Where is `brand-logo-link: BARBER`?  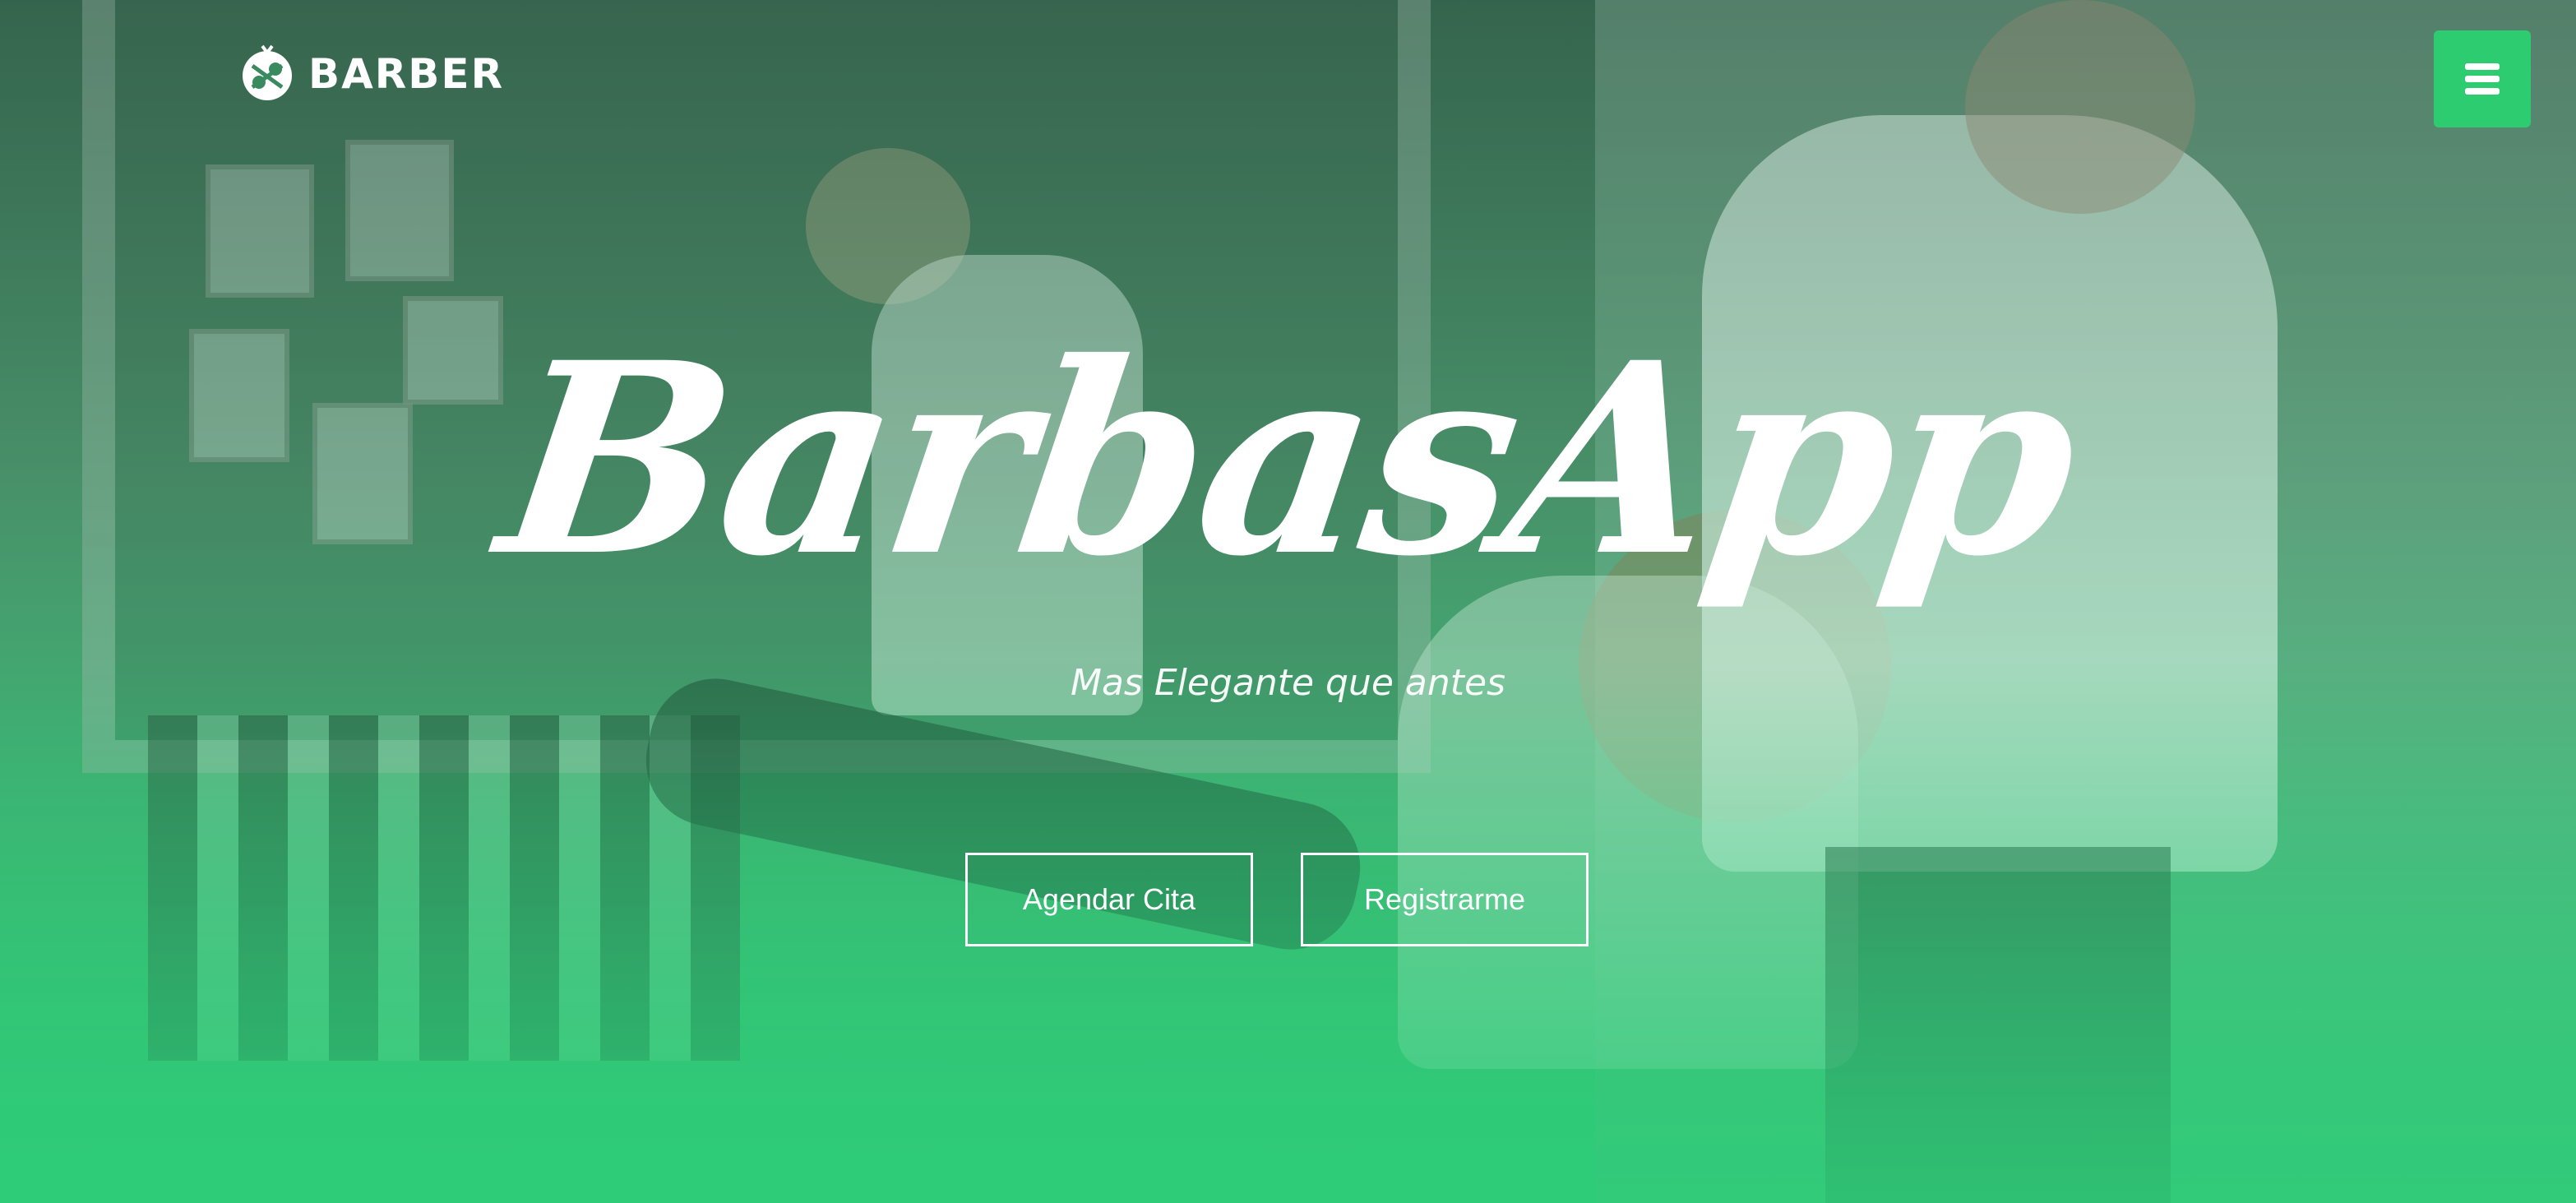
brand-logo-link: BARBER is located at coordinates (369, 74).